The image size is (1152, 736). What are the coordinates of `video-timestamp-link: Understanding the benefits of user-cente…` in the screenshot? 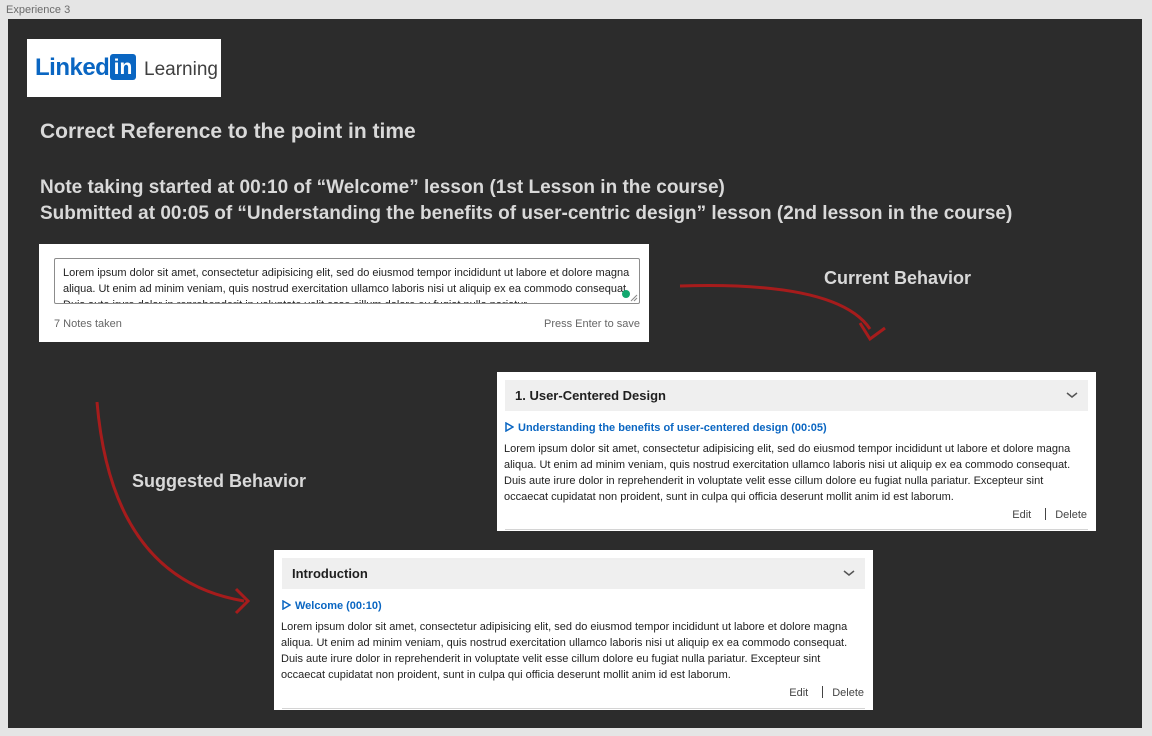 It's located at (666, 428).